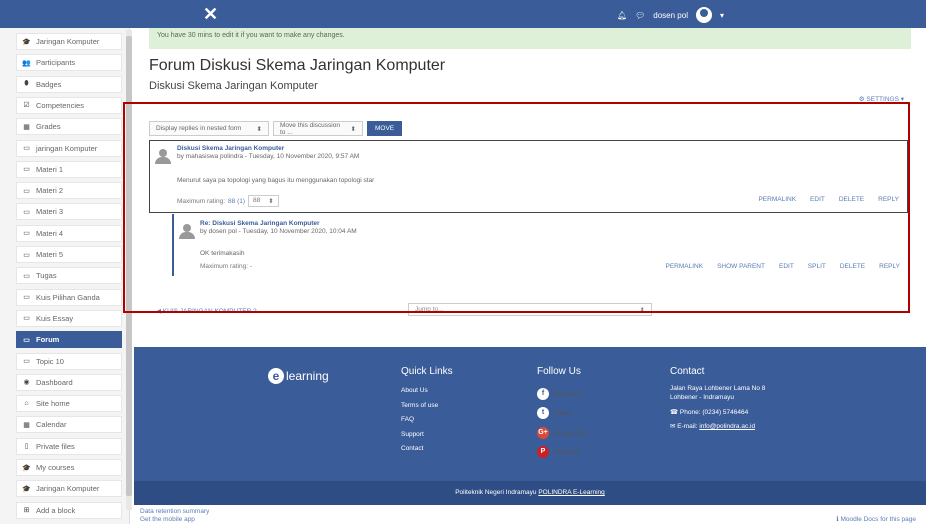 The width and height of the screenshot is (926, 524). I want to click on badge-icon: ⬮, so click(26, 84).